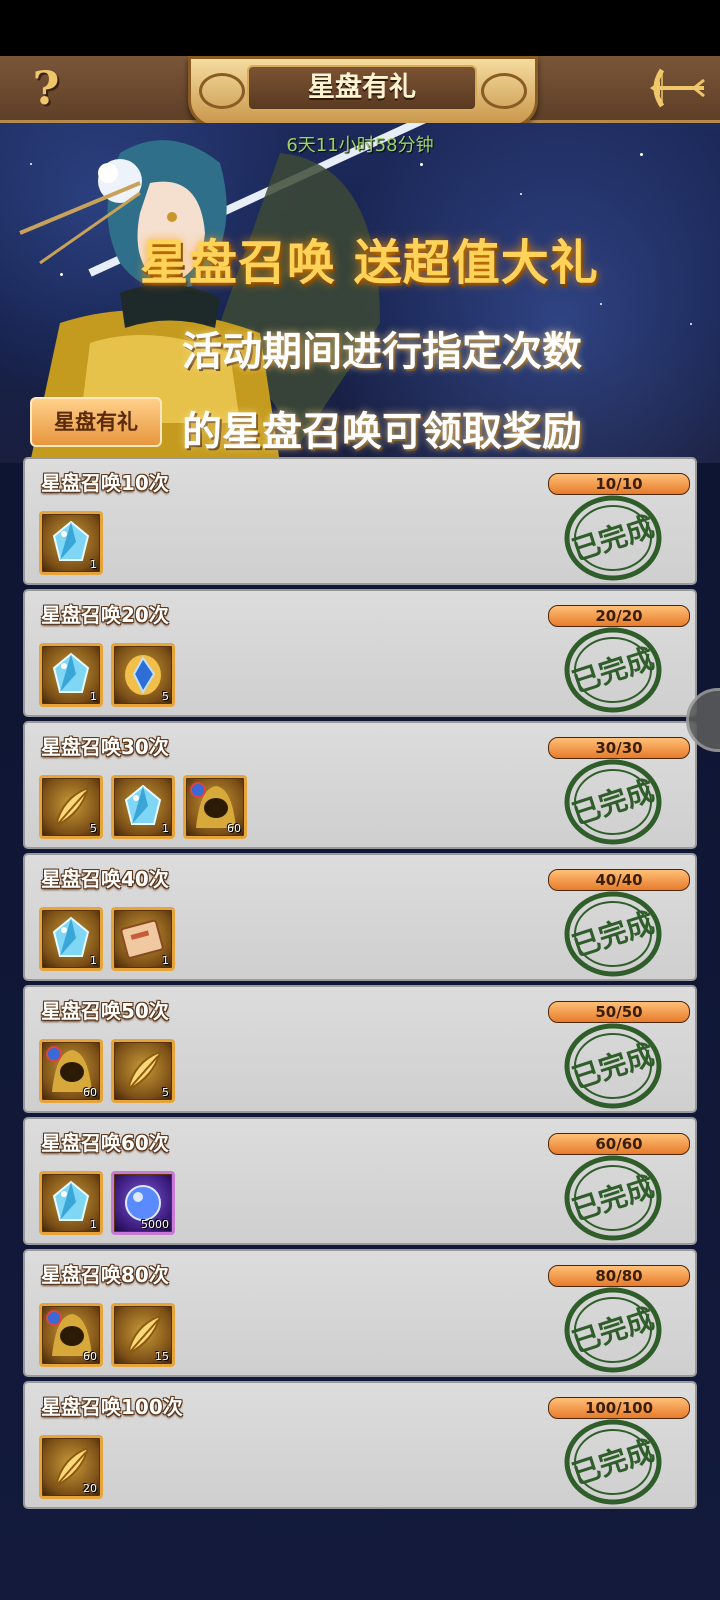  Describe the element at coordinates (71, 1467) in the screenshot. I see `reward-item: 20` at that location.